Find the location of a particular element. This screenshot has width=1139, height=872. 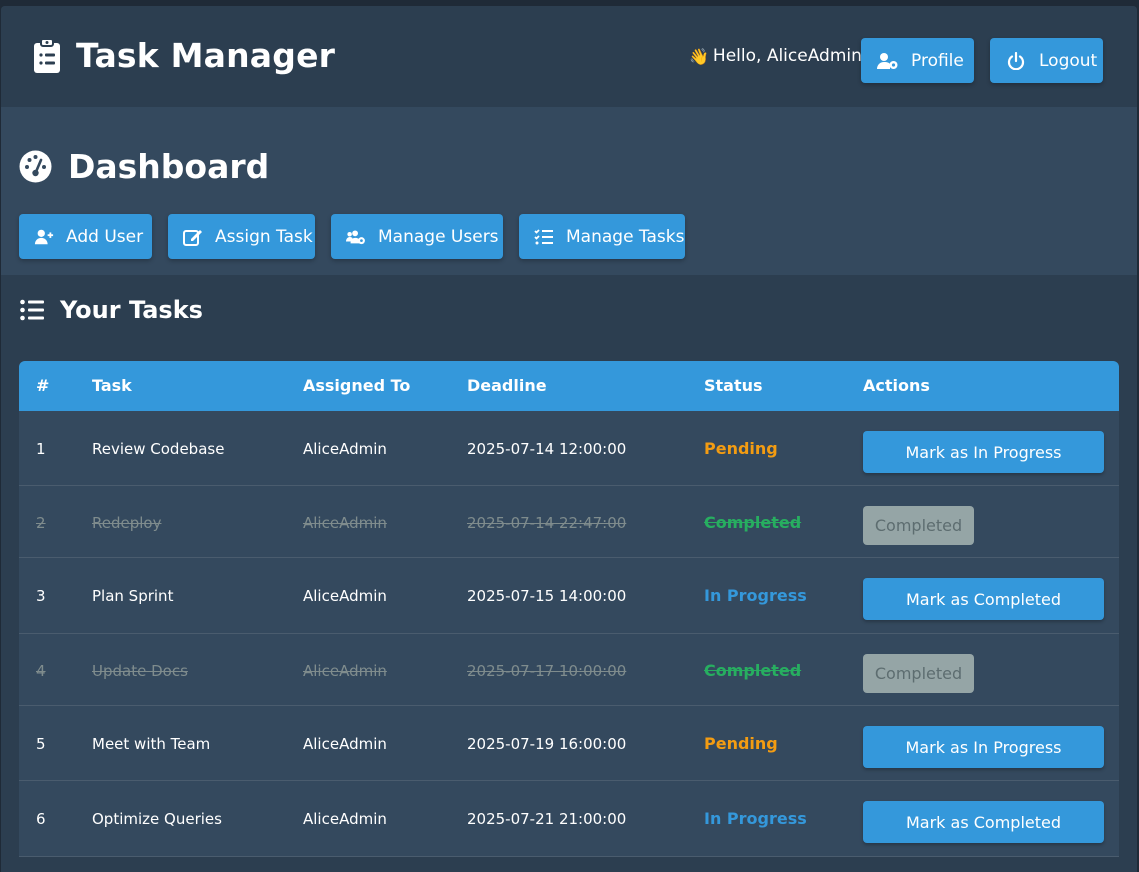

tachometer-icon is located at coordinates (35, 166).